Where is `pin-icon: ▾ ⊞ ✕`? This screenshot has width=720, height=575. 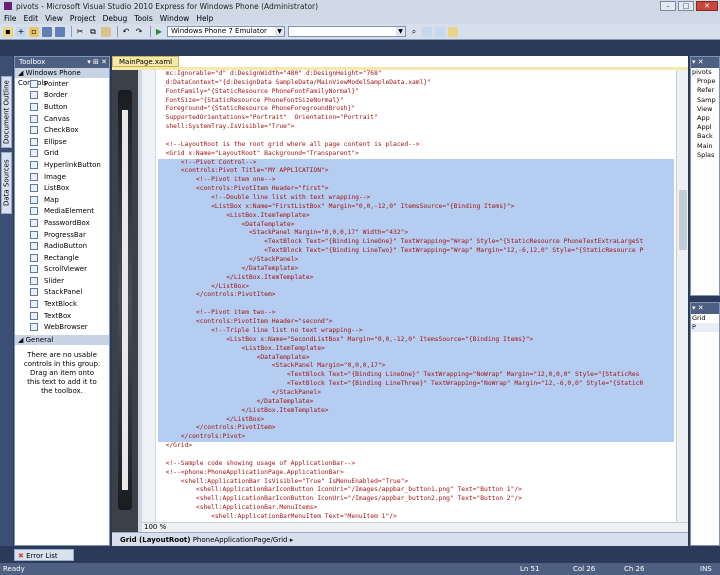 pin-icon: ▾ ⊞ ✕ is located at coordinates (97, 62).